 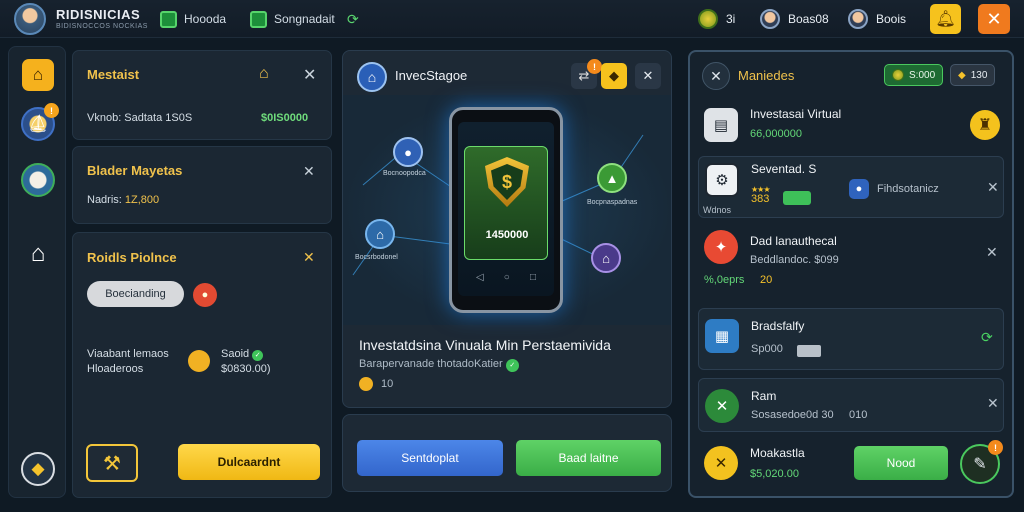 I want to click on item-title: Bradsfalfy, so click(x=778, y=326).